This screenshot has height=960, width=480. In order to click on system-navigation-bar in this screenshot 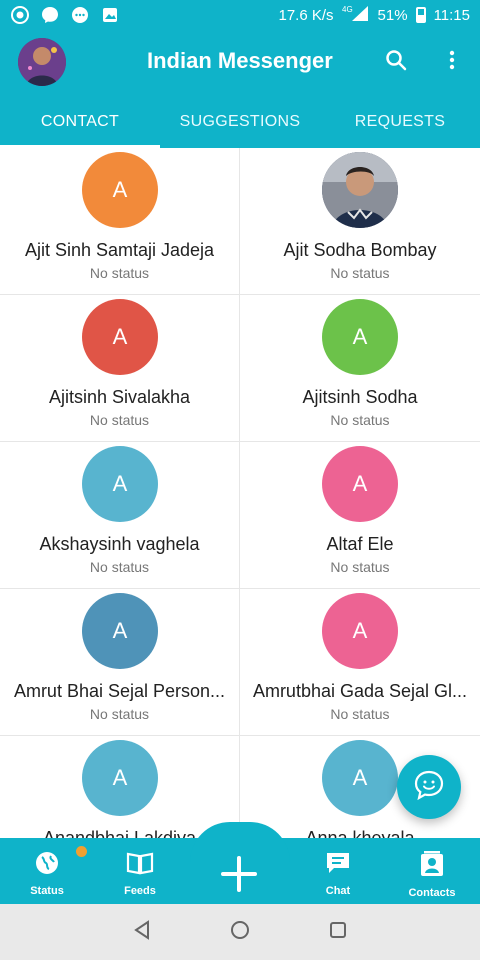, I will do `click(240, 932)`.